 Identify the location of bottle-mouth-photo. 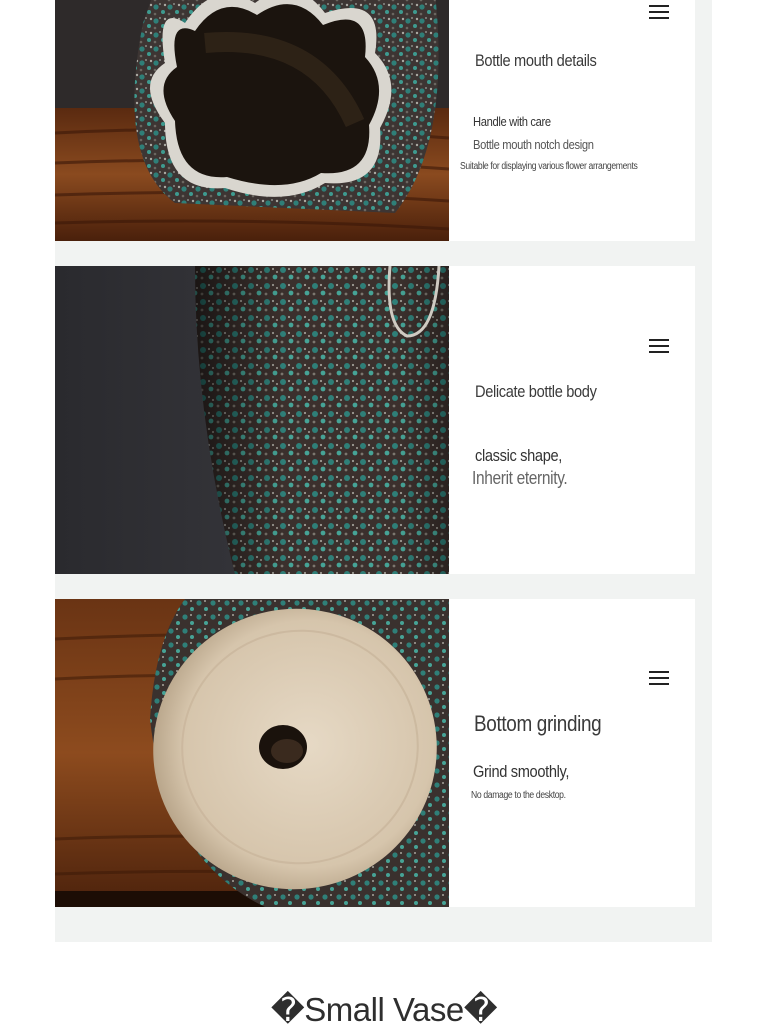
(252, 120).